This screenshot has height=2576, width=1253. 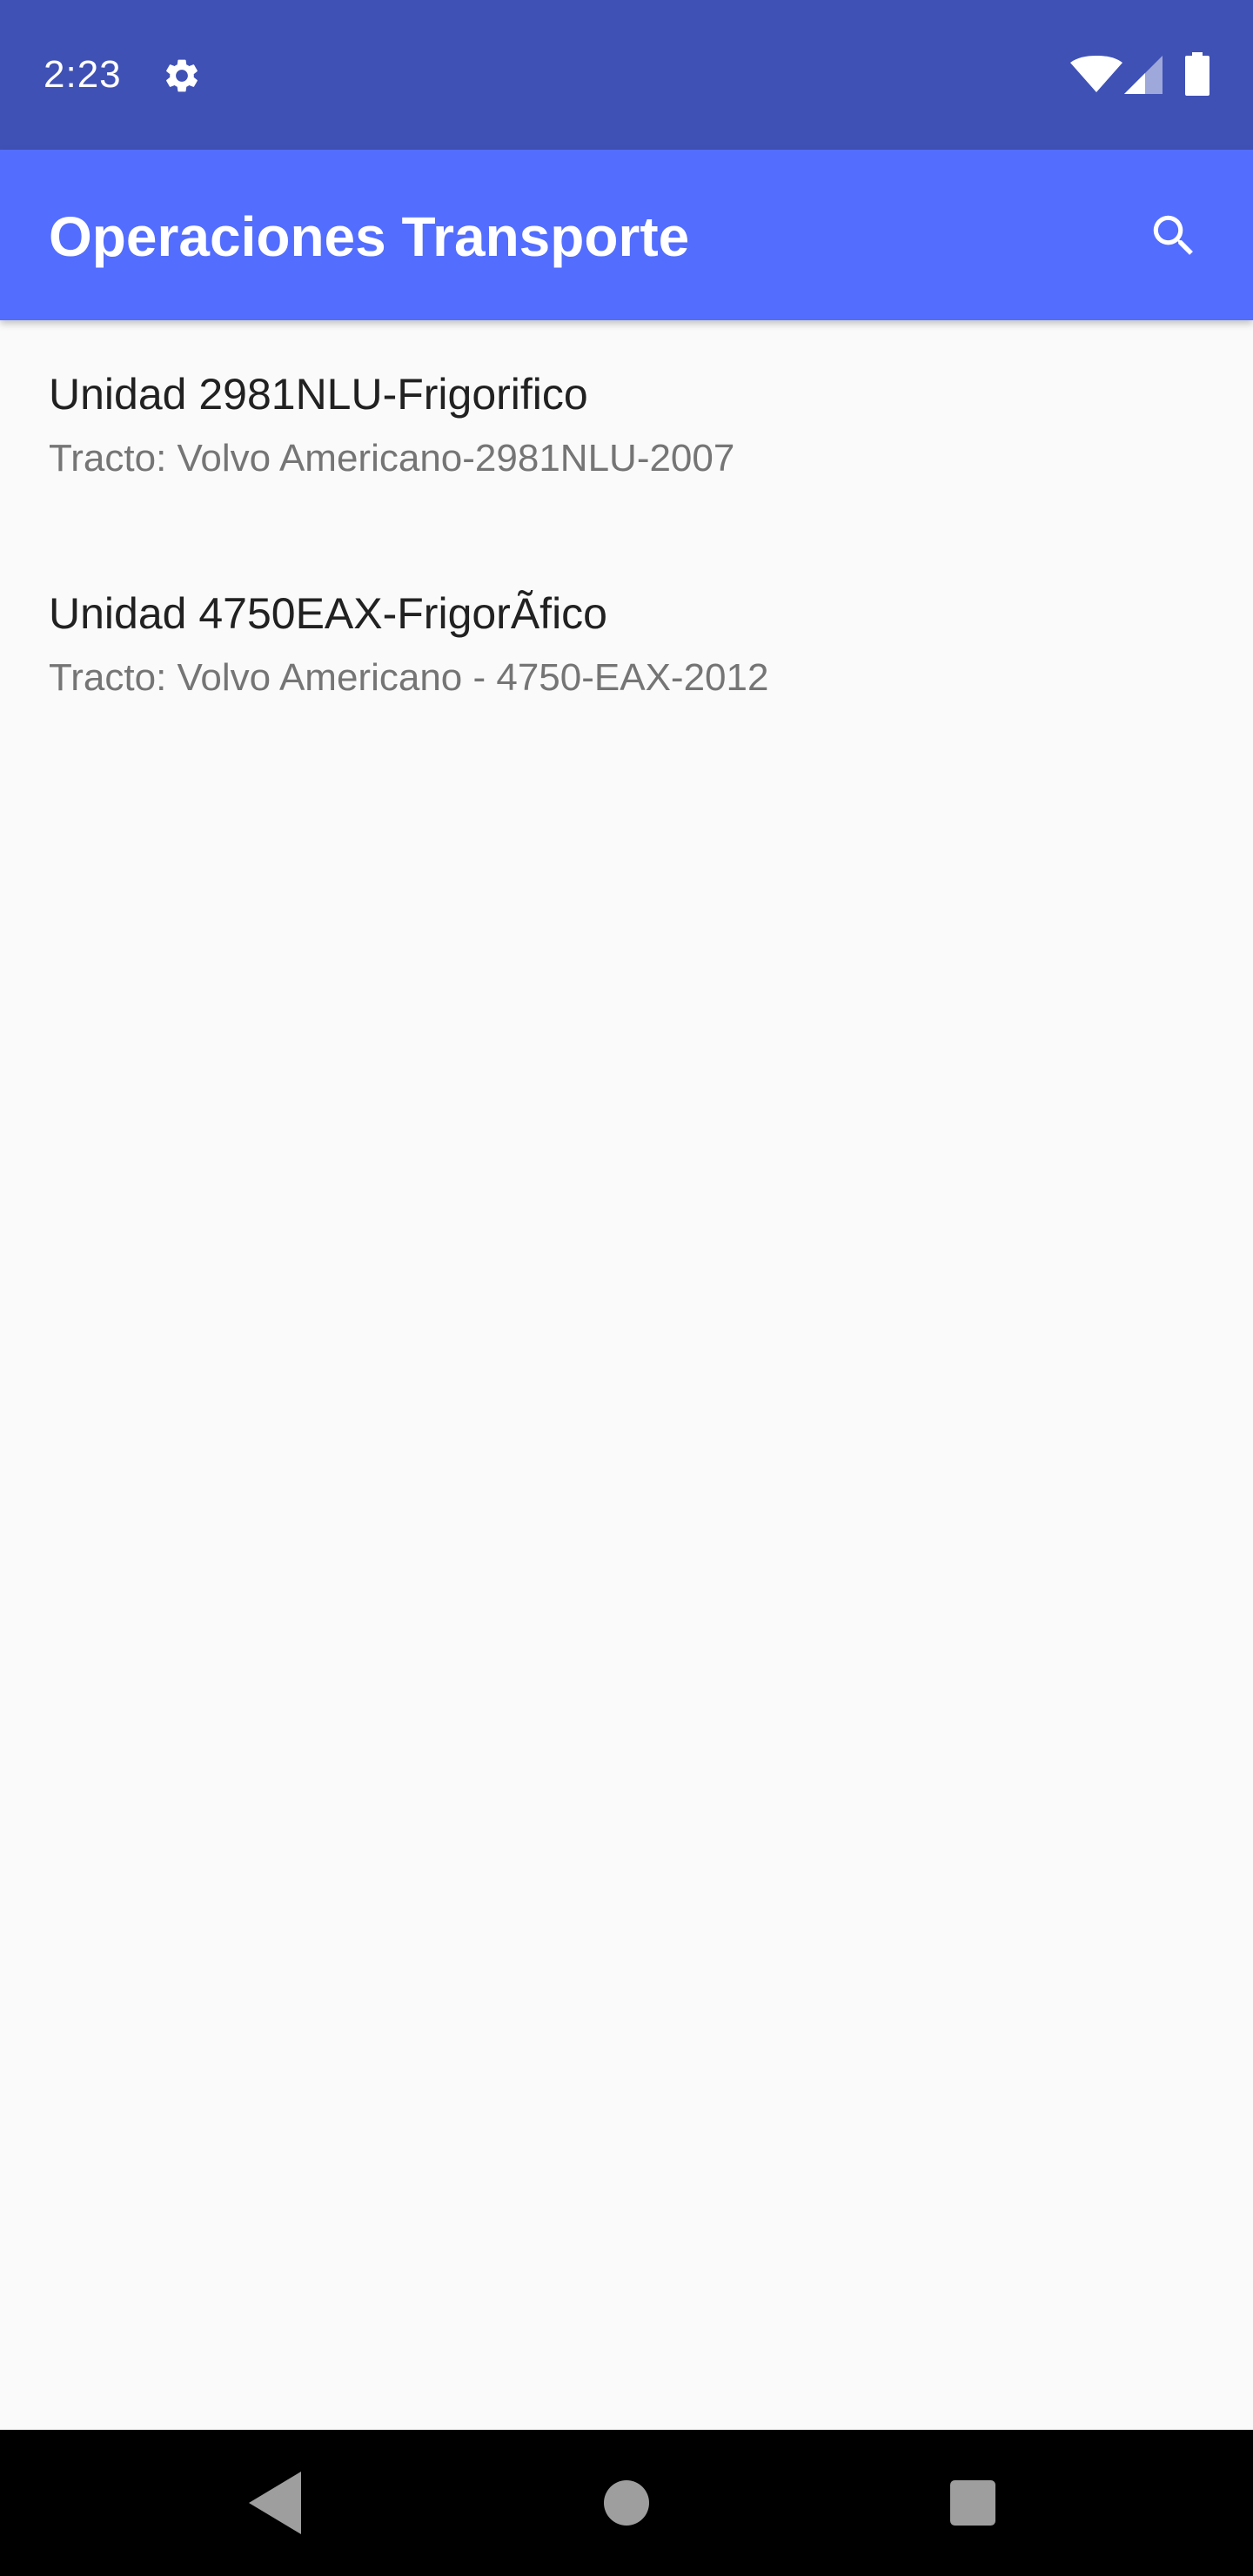 I want to click on list-item-title: Unidad 2981NLU-Frigorifico, so click(x=318, y=394).